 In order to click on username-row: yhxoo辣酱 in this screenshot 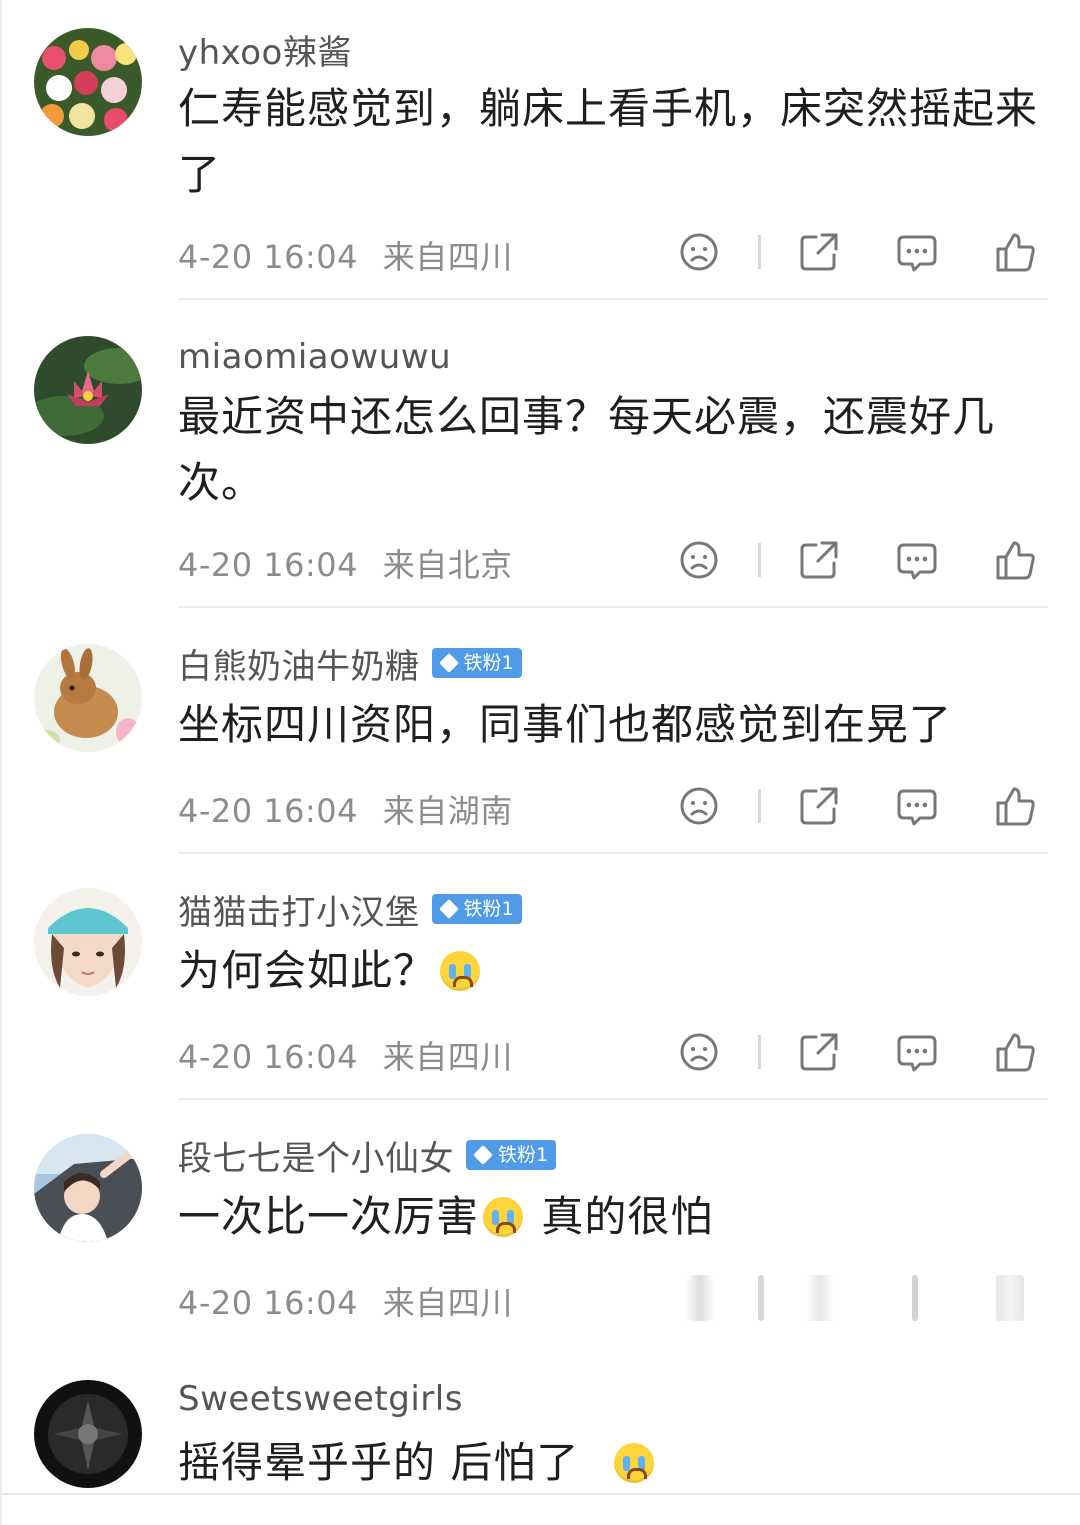, I will do `click(265, 49)`.